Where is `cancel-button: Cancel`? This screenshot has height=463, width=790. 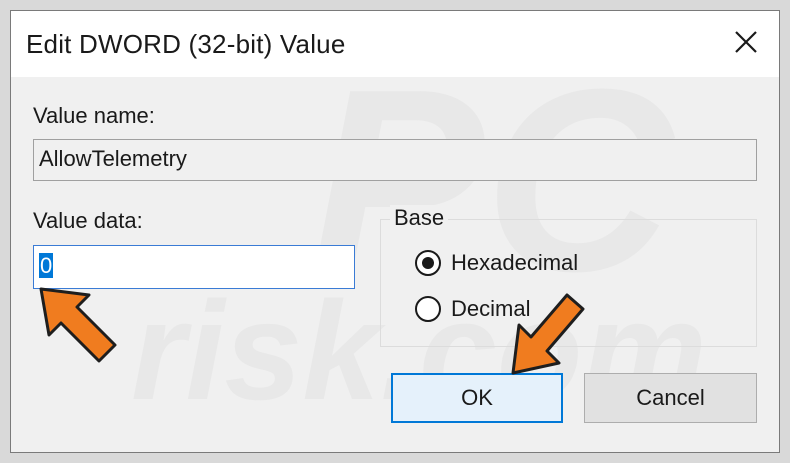
cancel-button: Cancel is located at coordinates (670, 398).